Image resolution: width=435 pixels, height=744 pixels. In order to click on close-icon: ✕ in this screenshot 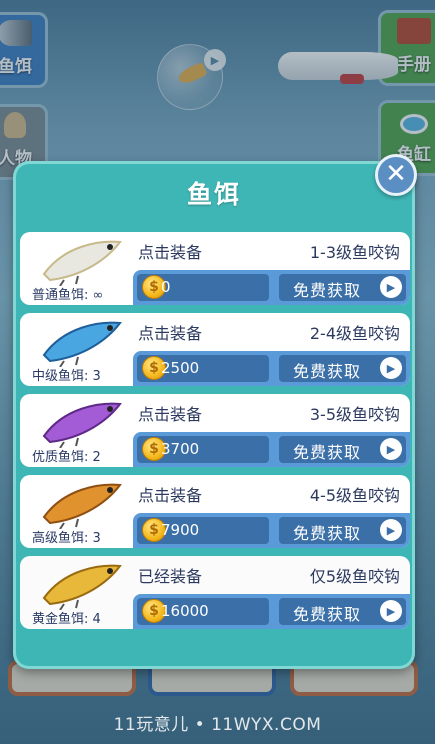, I will do `click(396, 174)`.